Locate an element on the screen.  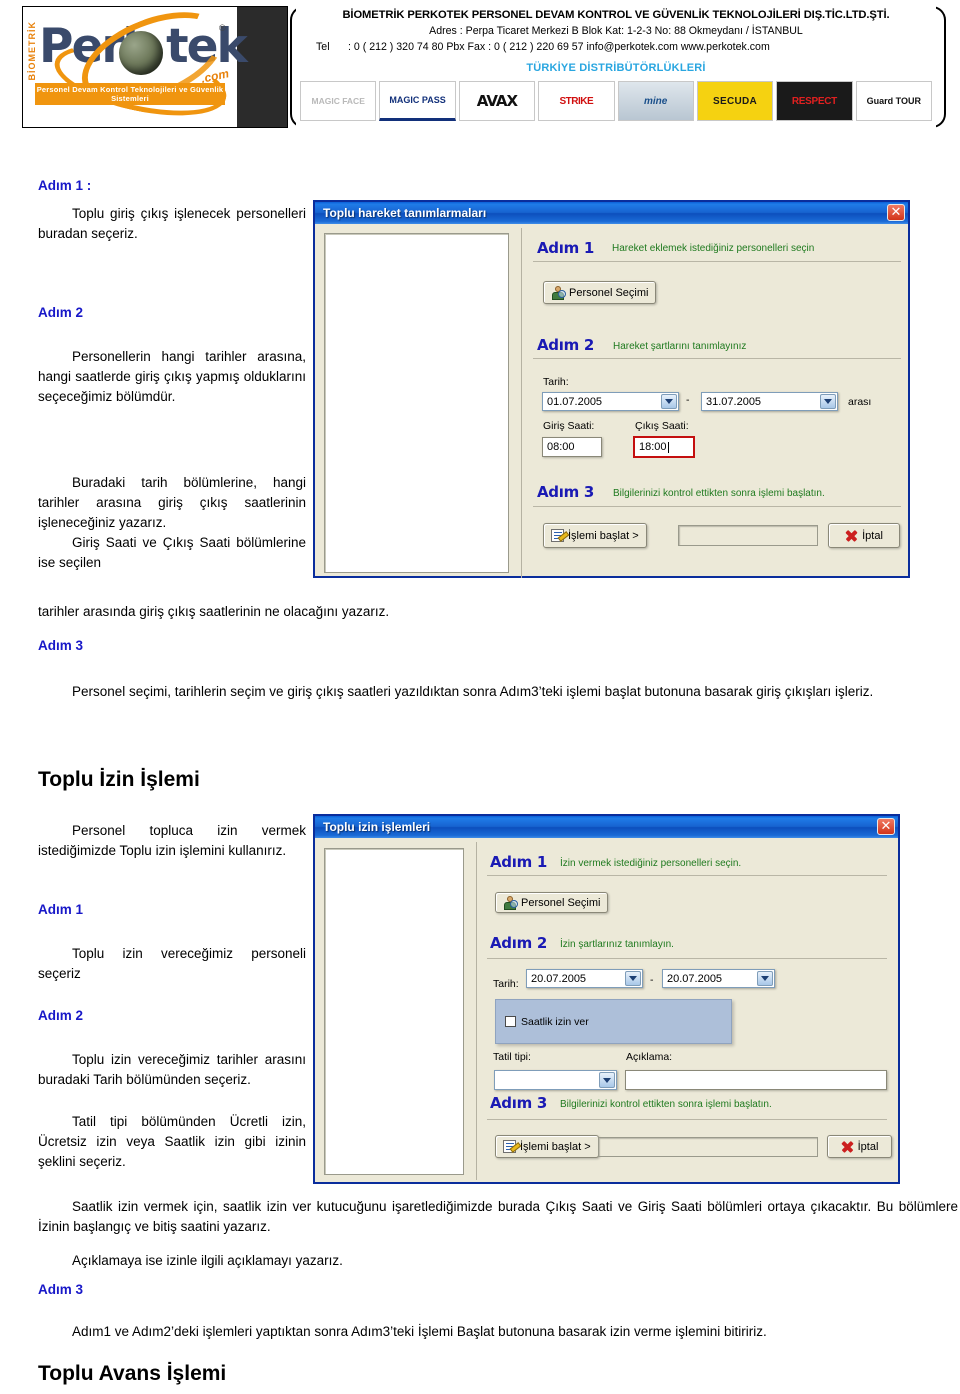
dialog1-giris-saati-label: Giriş Saati: is located at coordinates (569, 426).